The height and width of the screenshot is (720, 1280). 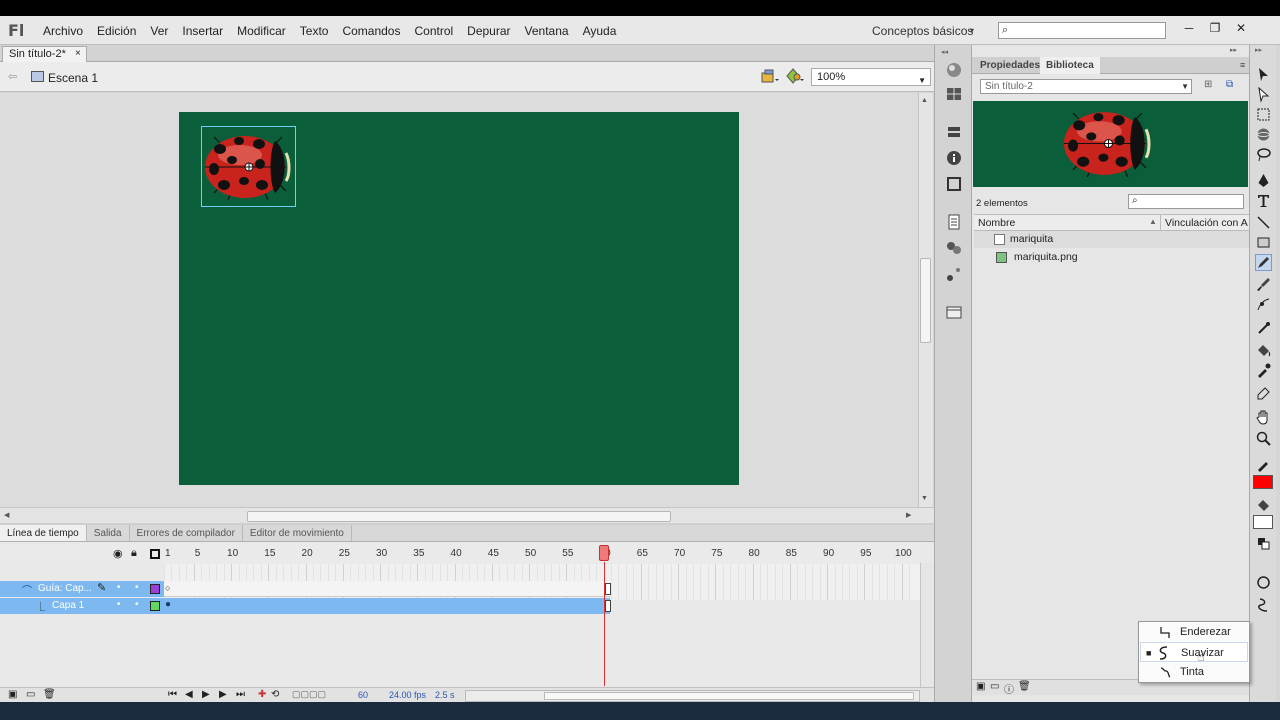 What do you see at coordinates (1263, 604) in the screenshot?
I see `pencil-mode-icon` at bounding box center [1263, 604].